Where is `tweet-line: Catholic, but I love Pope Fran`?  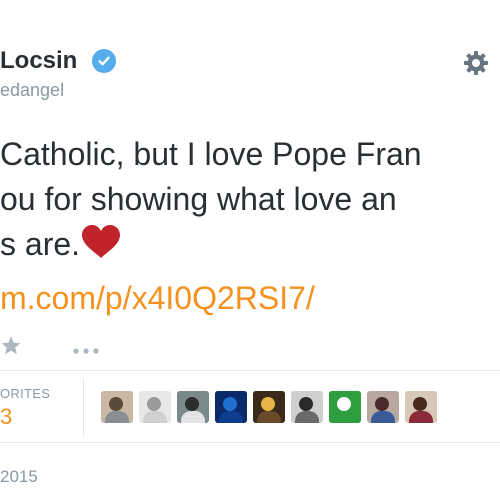
tweet-line: Catholic, but I love Pope Fran is located at coordinates (211, 154).